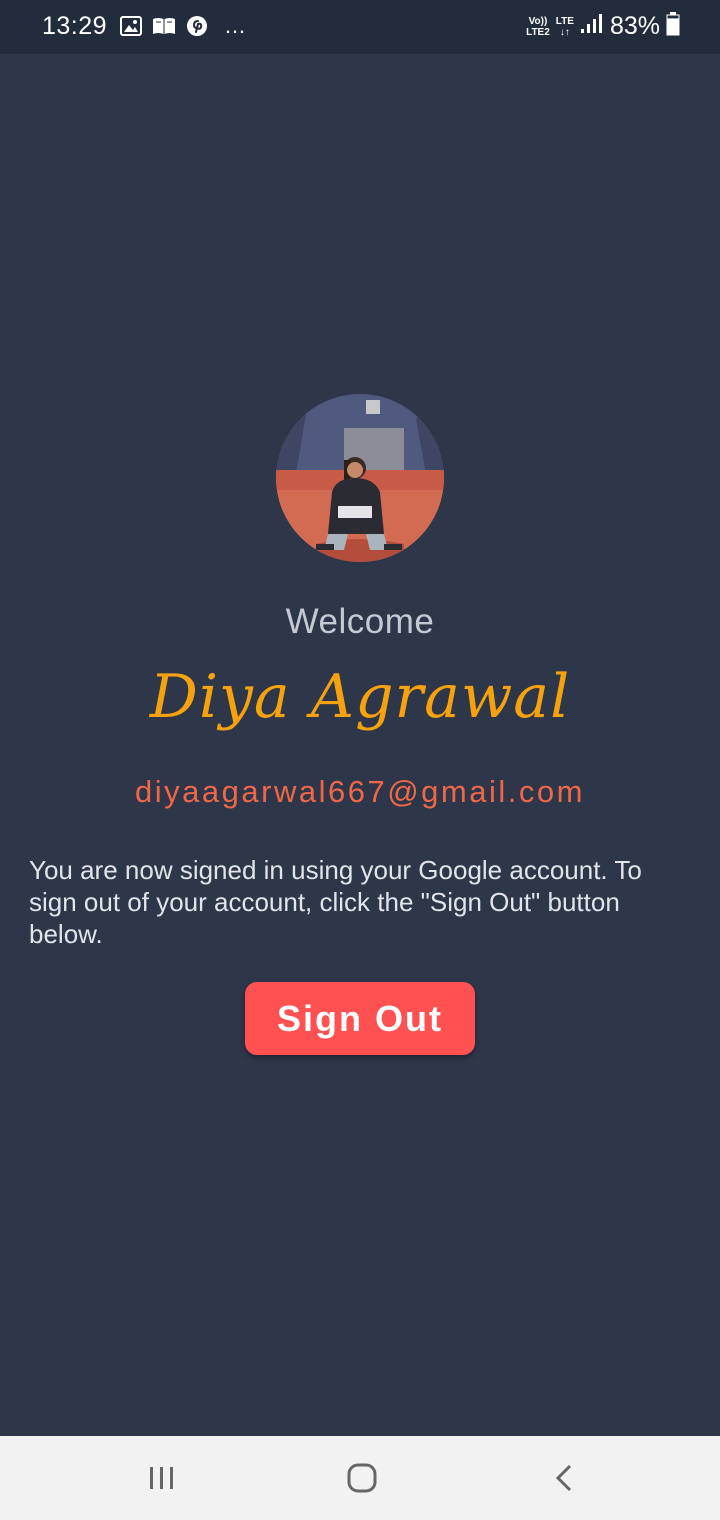 Image resolution: width=720 pixels, height=1520 pixels. I want to click on battery-percent: 83%, so click(634, 26).